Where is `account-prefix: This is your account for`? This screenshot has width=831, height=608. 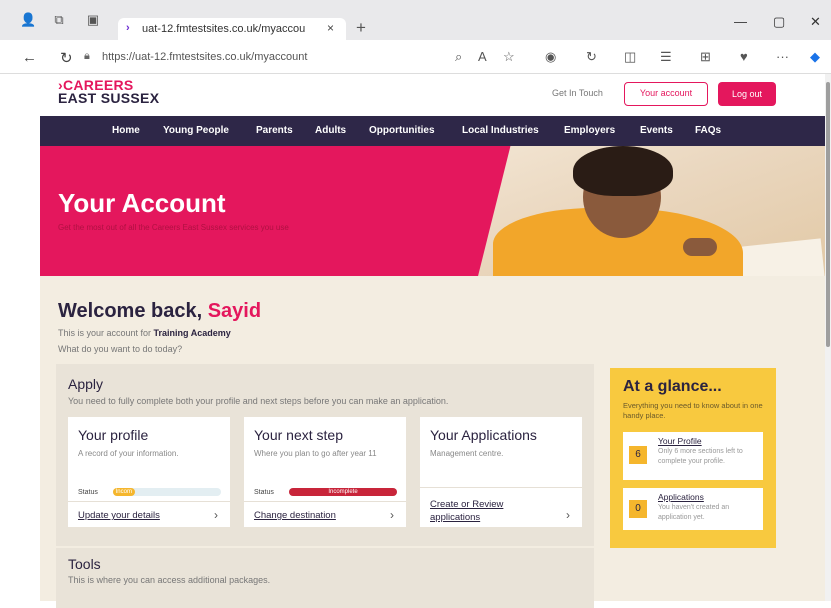
account-prefix: This is your account for is located at coordinates (106, 333).